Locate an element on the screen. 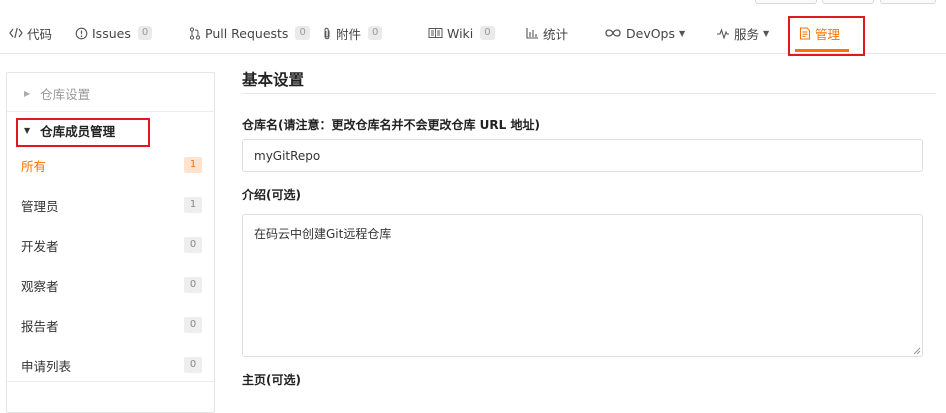 The height and width of the screenshot is (413, 946). tab-label: Issues is located at coordinates (111, 33).